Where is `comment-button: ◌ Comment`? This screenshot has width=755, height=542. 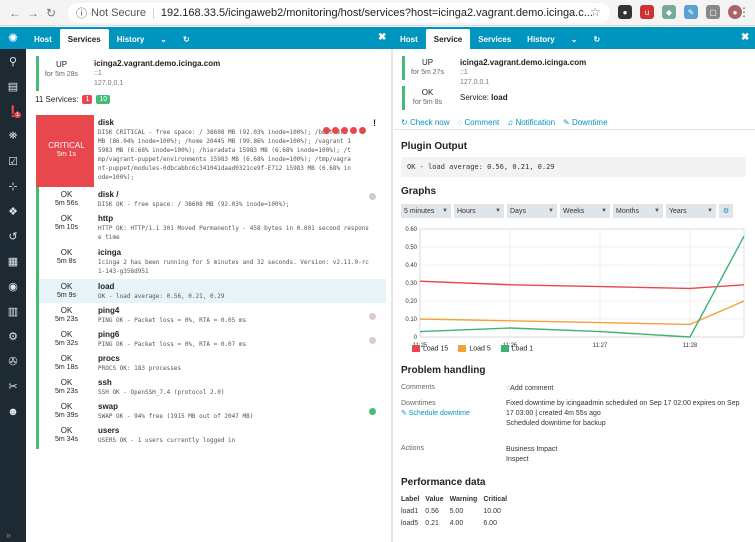 comment-button: ◌ Comment is located at coordinates (479, 122).